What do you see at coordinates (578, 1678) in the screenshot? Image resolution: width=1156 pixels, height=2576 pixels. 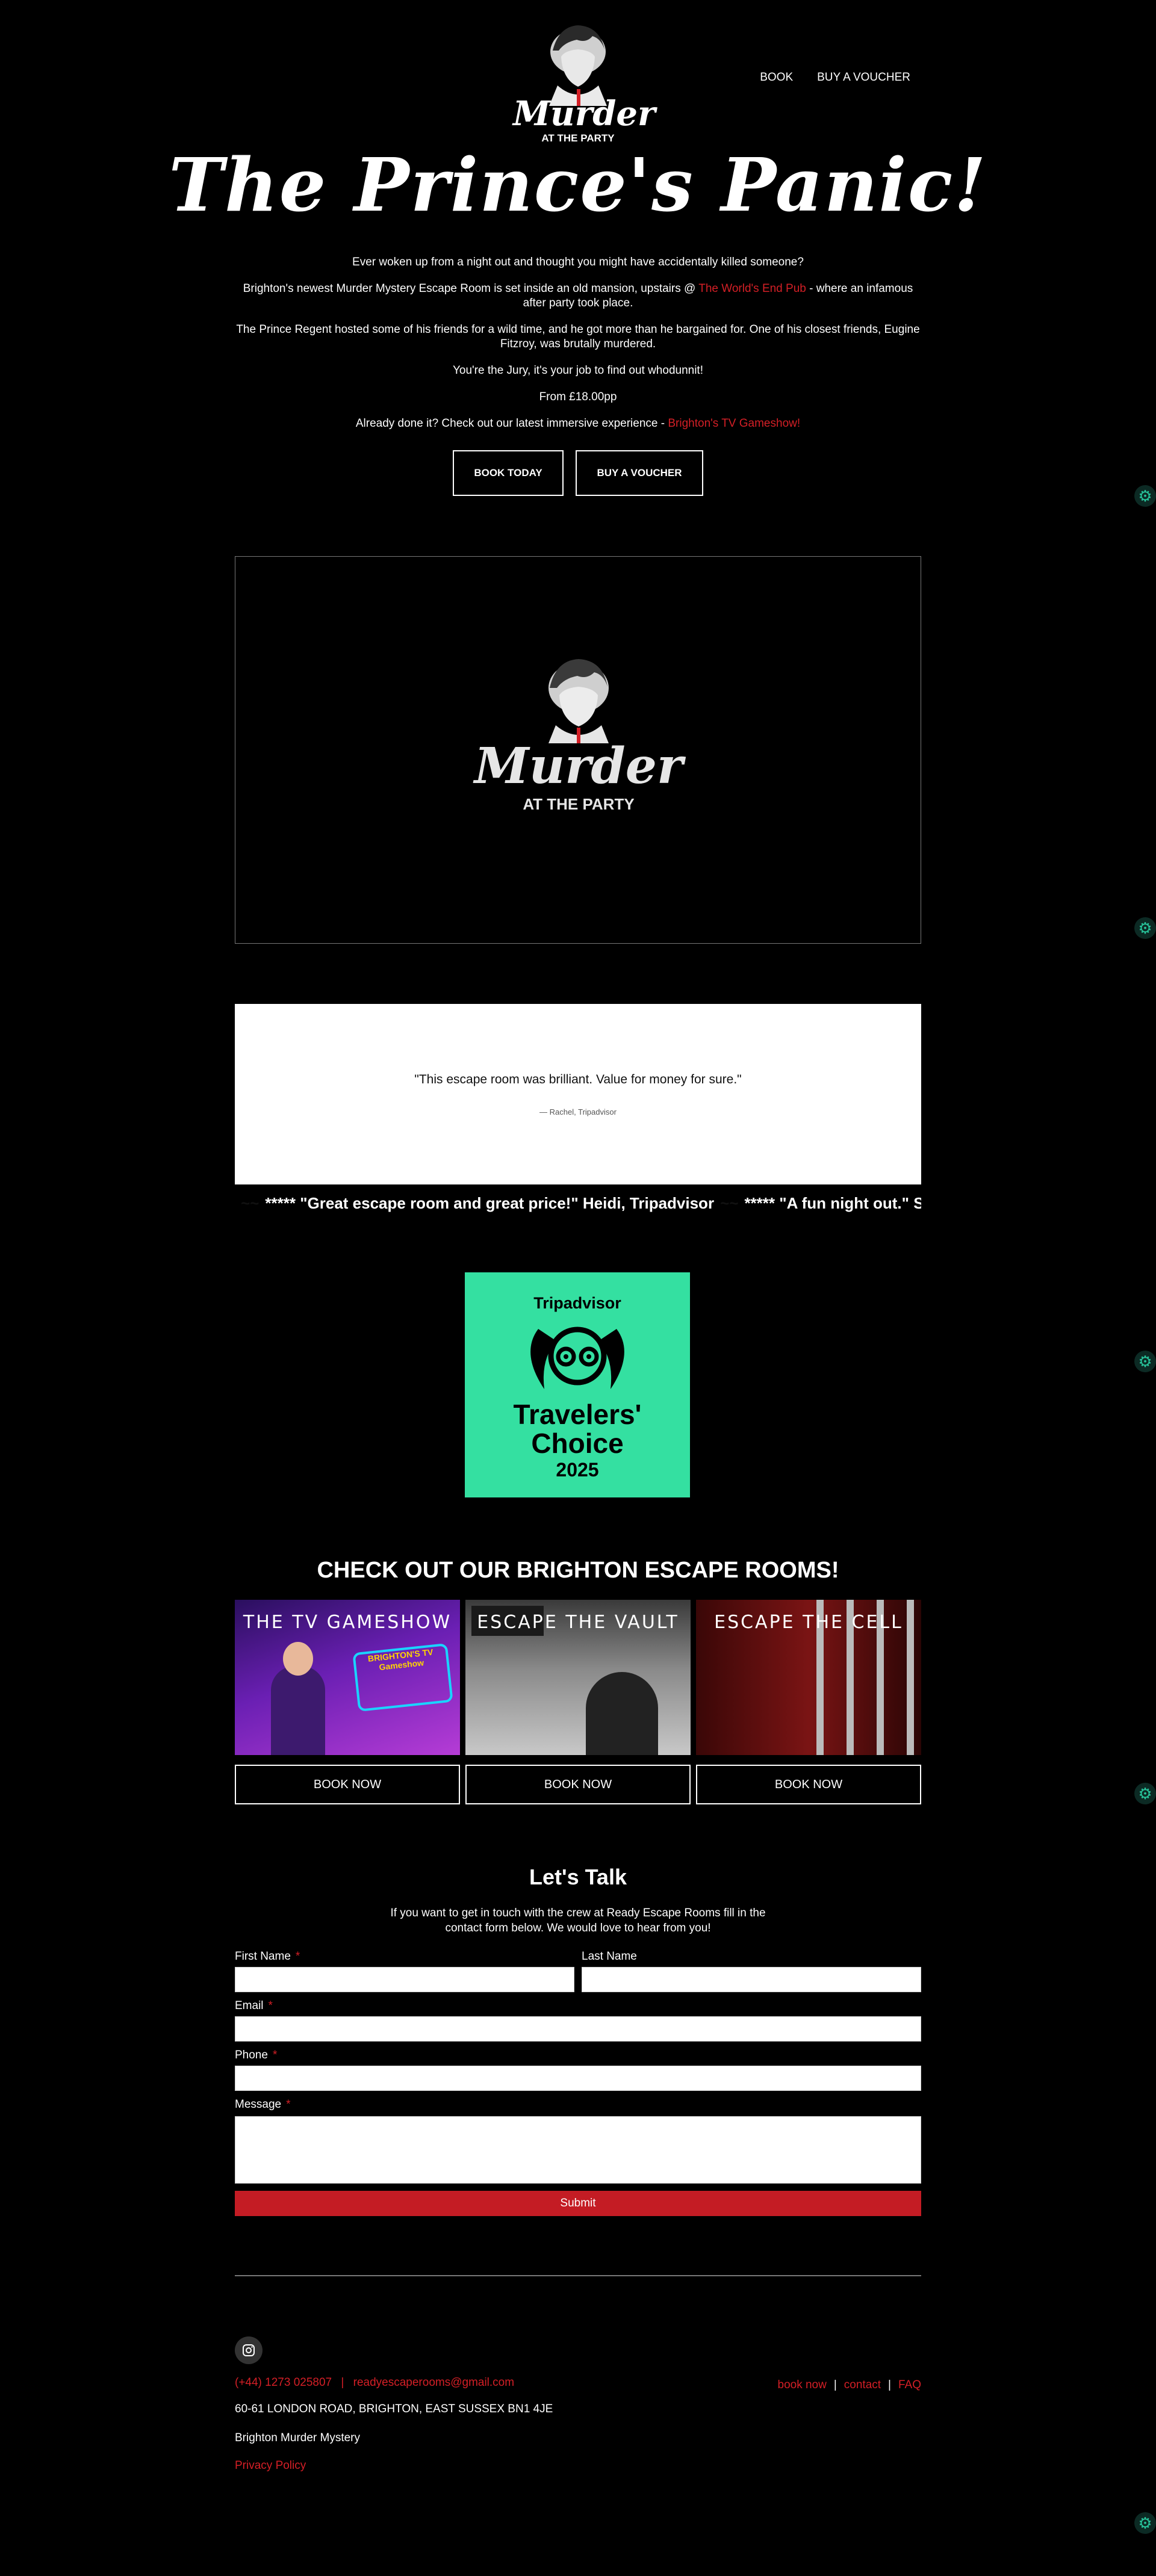 I see `room-card-escape-vault: ESCAPE THE VAULT` at bounding box center [578, 1678].